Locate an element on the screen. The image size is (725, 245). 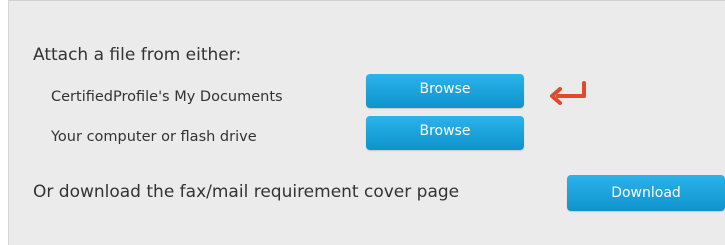
attach-heading: Attach a file from either: is located at coordinates (137, 55).